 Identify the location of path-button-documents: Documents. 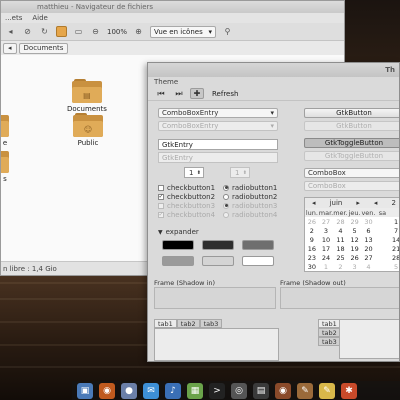
(43, 48).